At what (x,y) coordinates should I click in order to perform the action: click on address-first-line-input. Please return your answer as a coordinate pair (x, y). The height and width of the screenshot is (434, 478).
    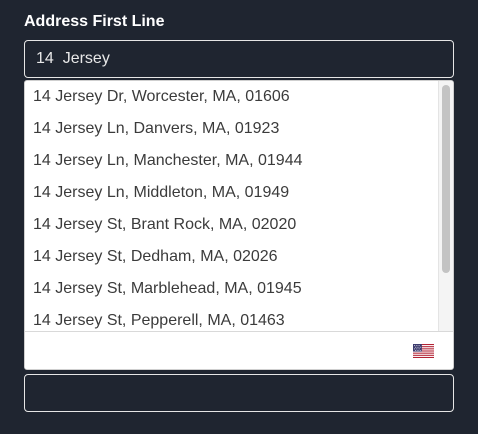
    Looking at the image, I should click on (239, 59).